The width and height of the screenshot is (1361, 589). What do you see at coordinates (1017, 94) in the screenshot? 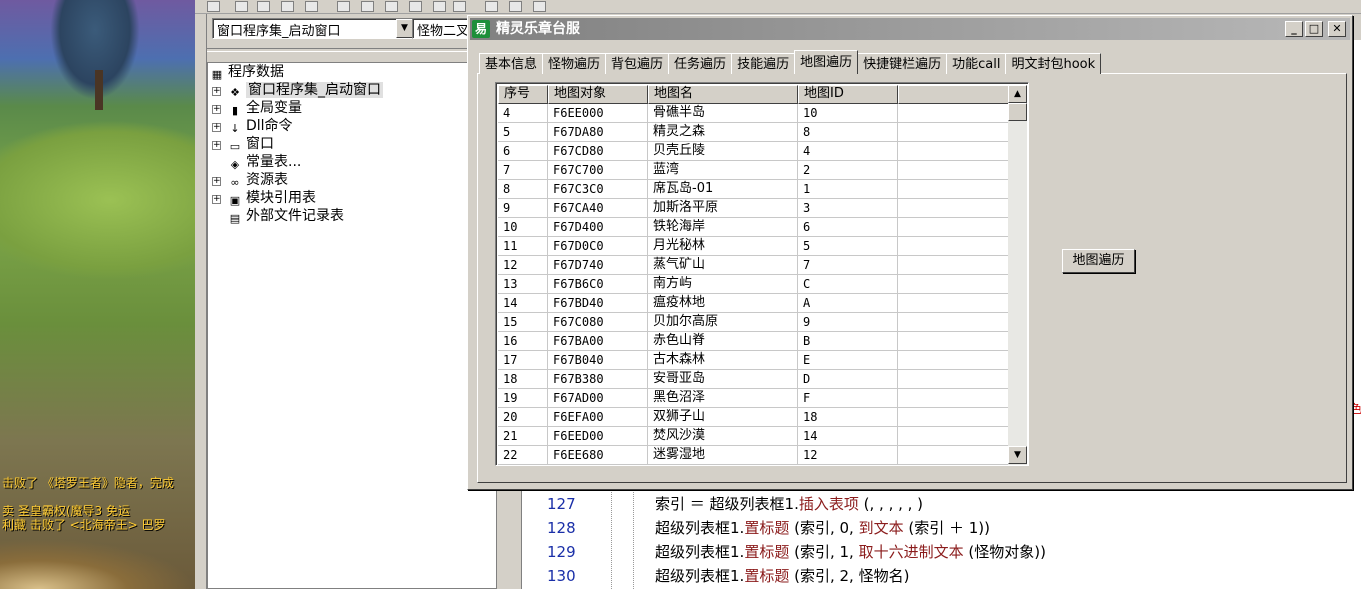
I see `scroll-up-icon: ▲` at bounding box center [1017, 94].